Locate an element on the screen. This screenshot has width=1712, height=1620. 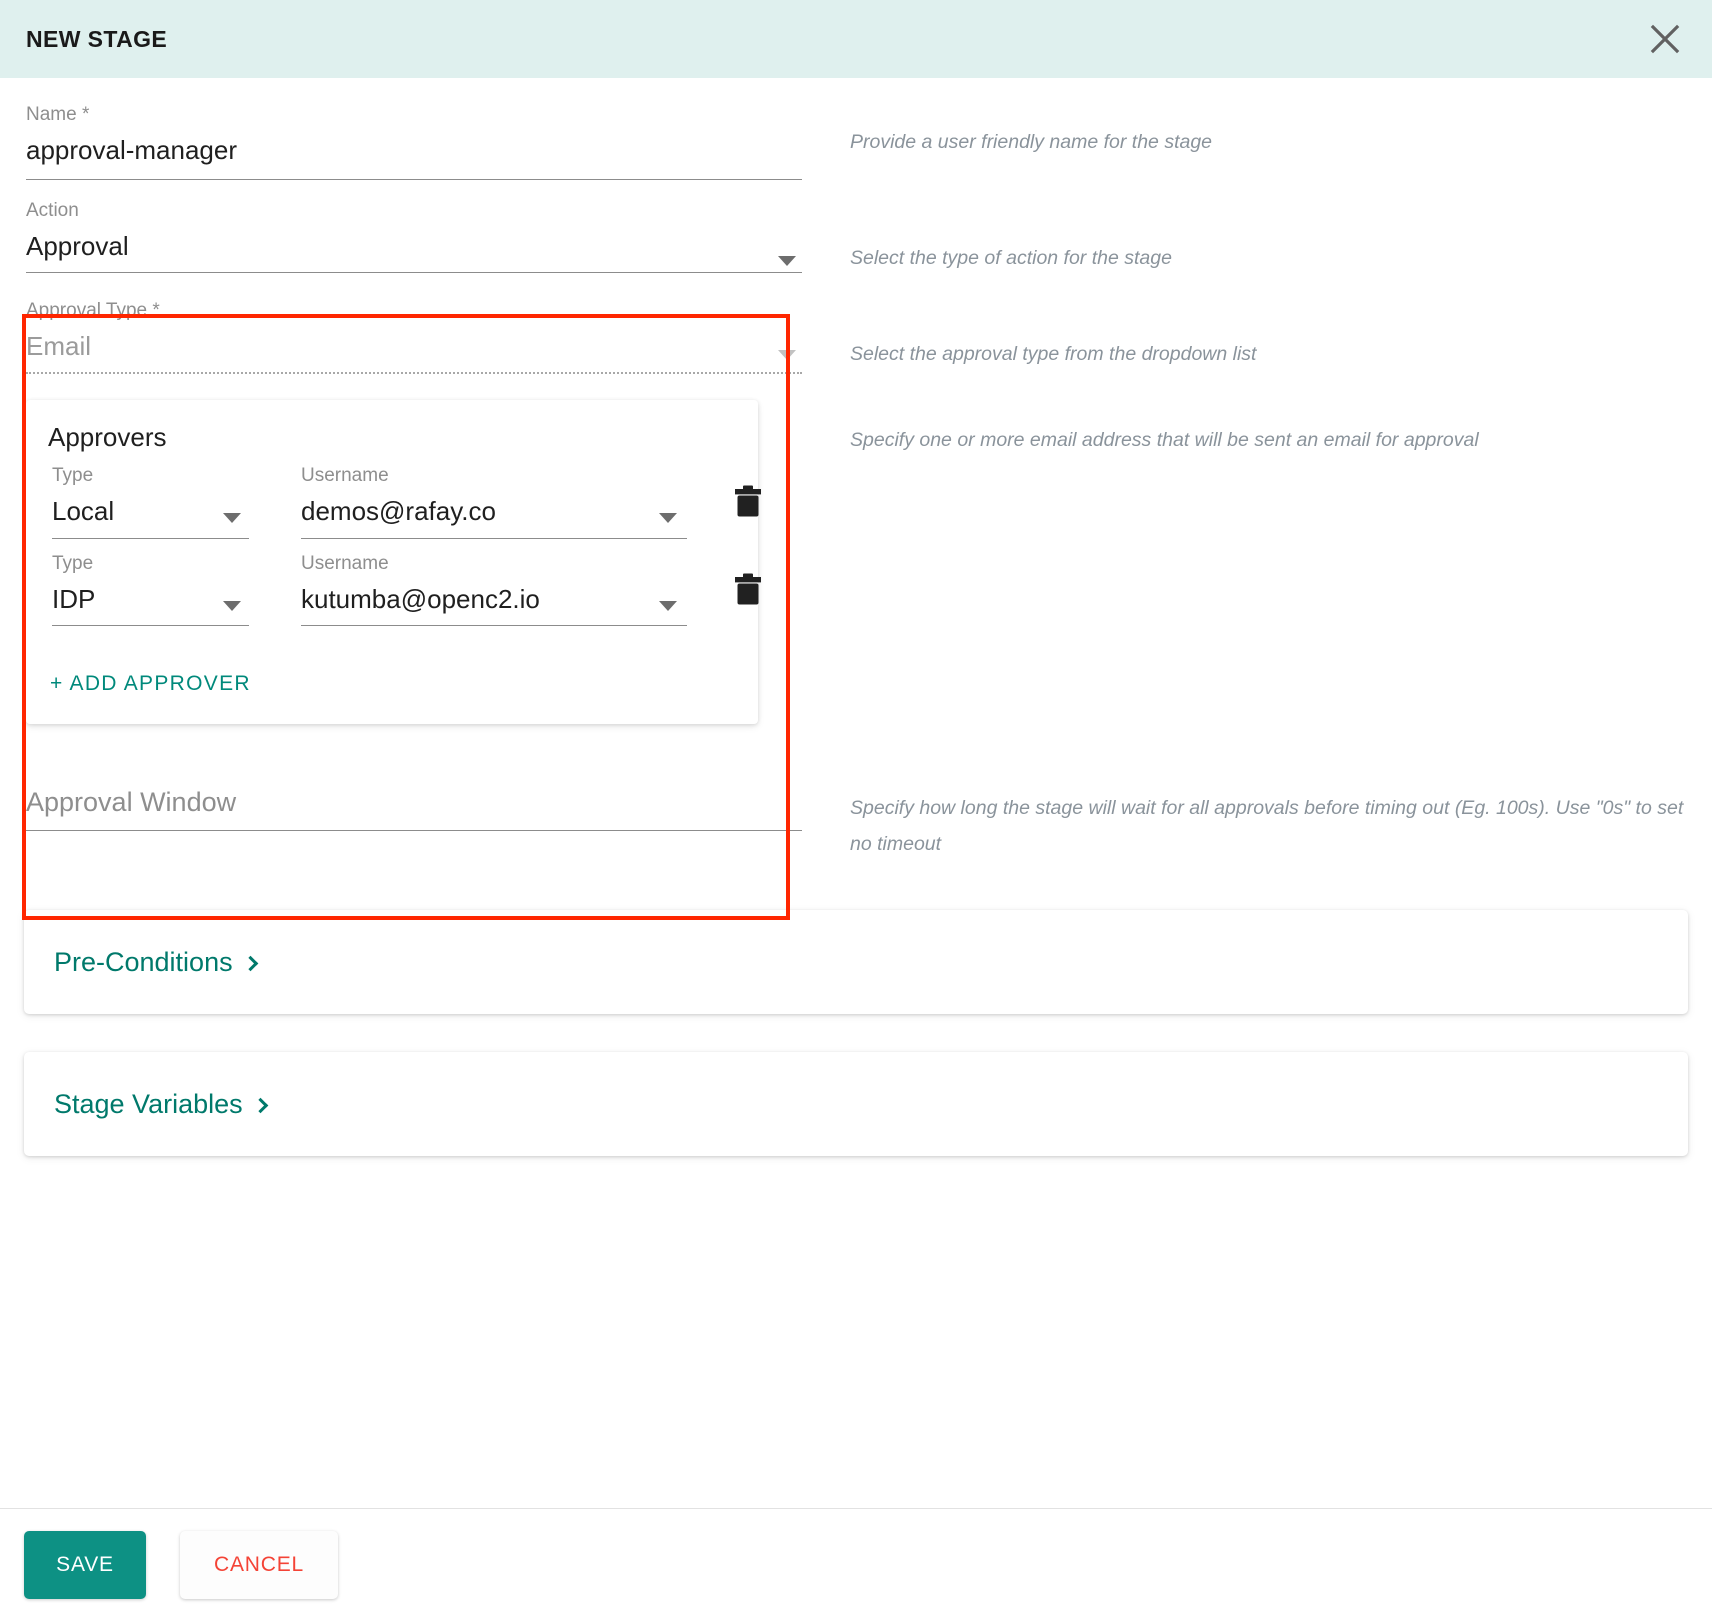
approval-window-input: Approval Window is located at coordinates (414, 808).